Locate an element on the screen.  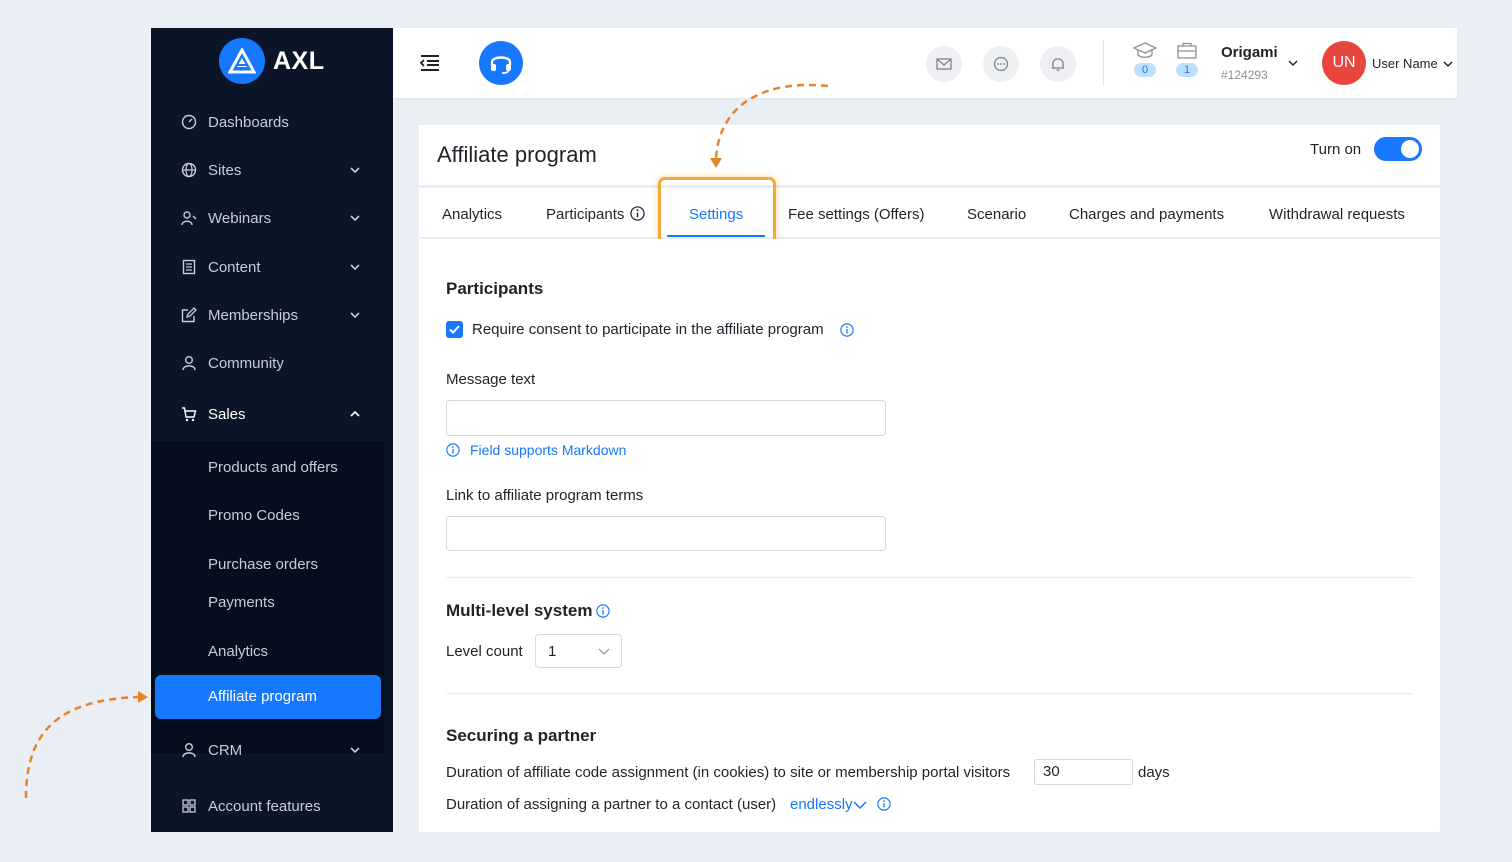
sidebar-subitem-payments: Payments is located at coordinates (241, 602).